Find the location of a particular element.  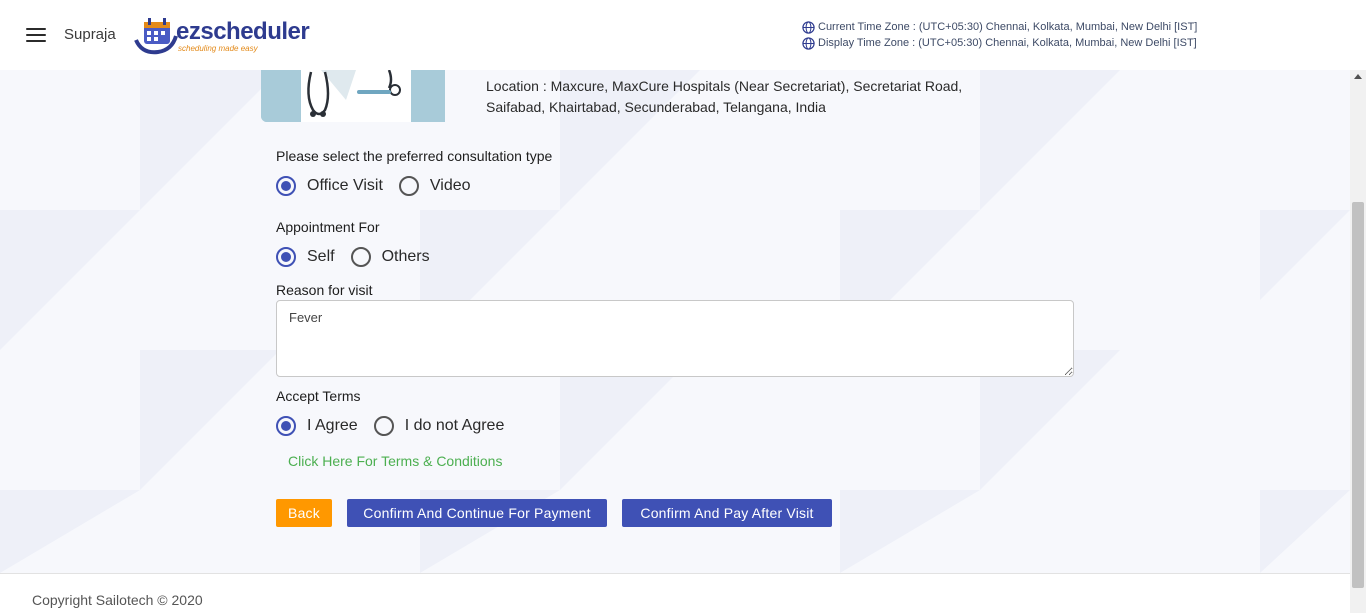

logo-tagline: scheduling made easy is located at coordinates (218, 48).